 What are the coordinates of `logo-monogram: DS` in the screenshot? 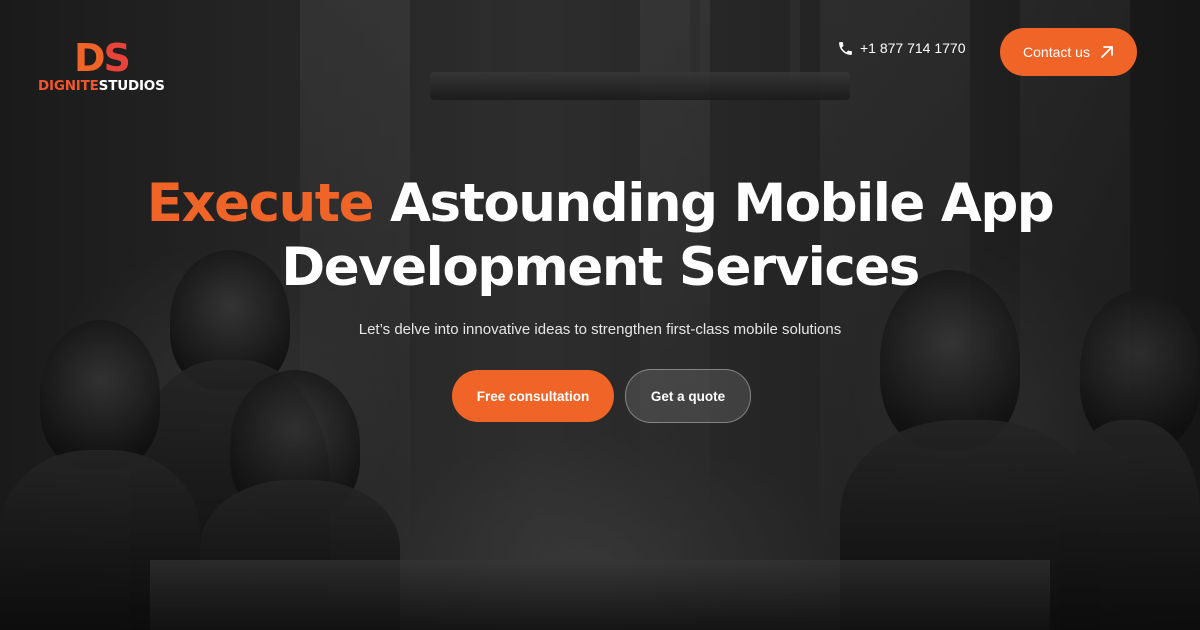 It's located at (102, 58).